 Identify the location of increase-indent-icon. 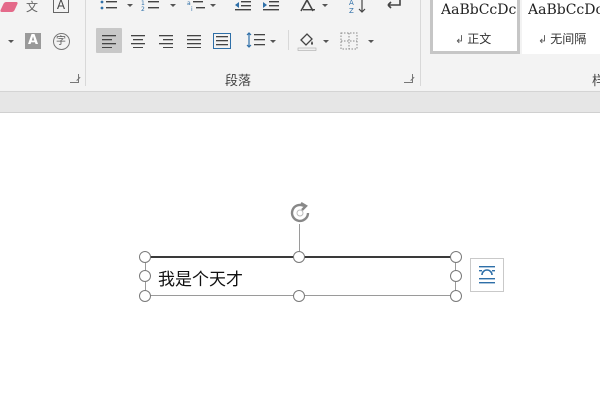
(271, 6).